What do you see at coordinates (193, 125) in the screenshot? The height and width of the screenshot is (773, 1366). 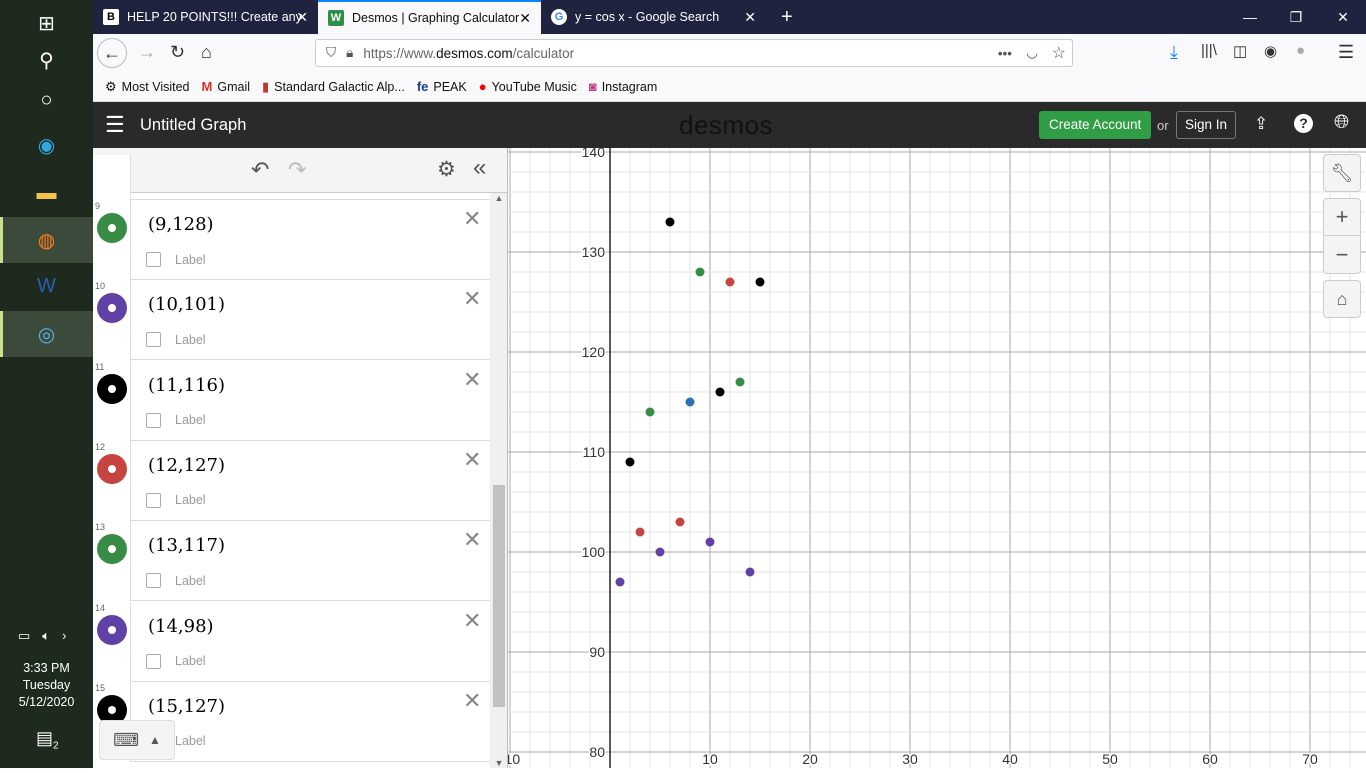 I see `graph-title: Untitled Graph` at bounding box center [193, 125].